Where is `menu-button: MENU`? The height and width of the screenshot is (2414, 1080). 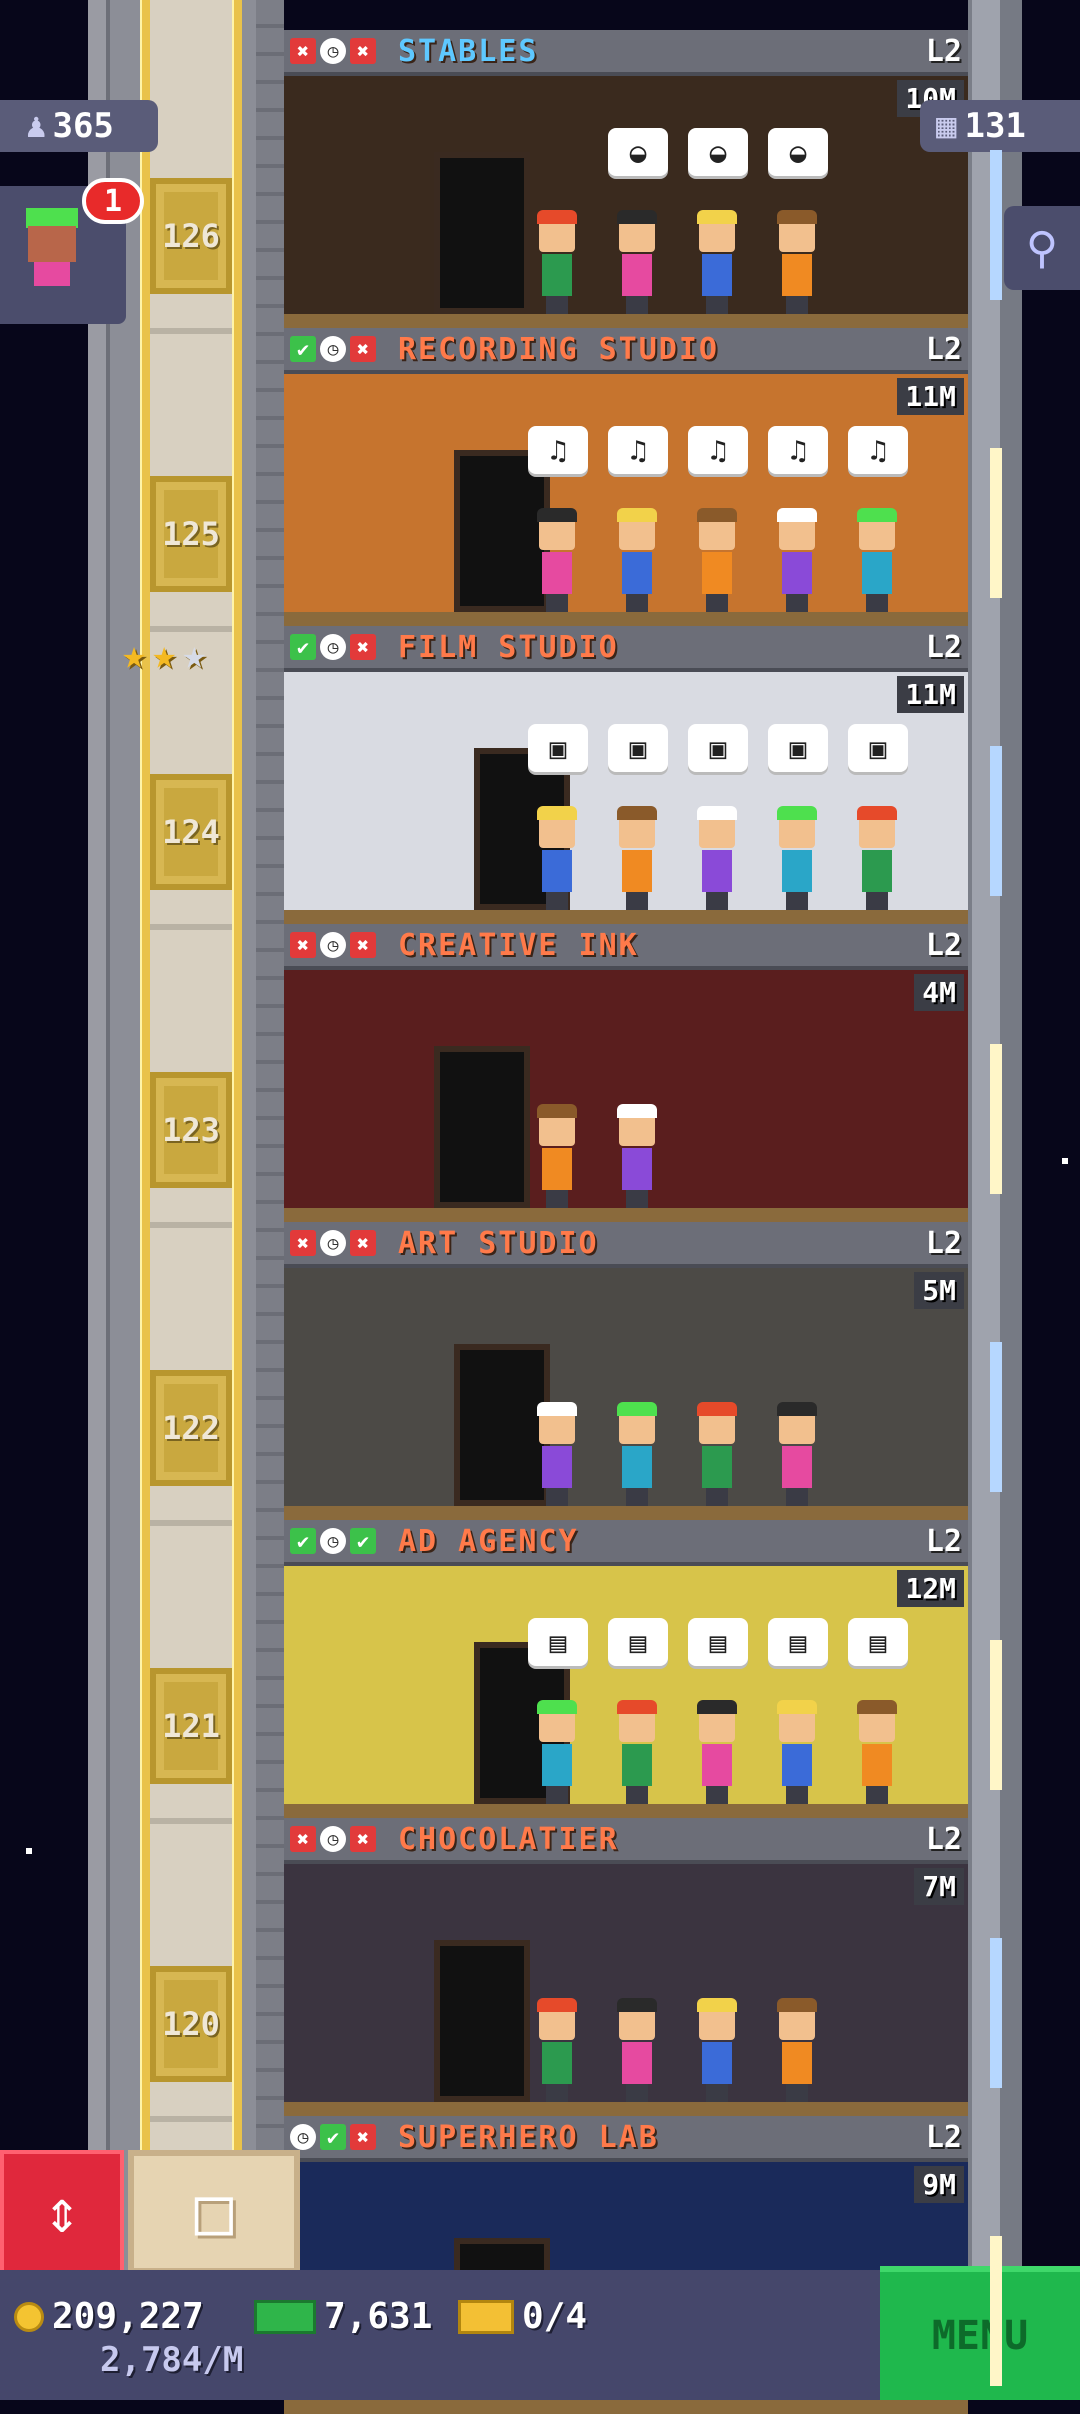 menu-button: MENU is located at coordinates (980, 2333).